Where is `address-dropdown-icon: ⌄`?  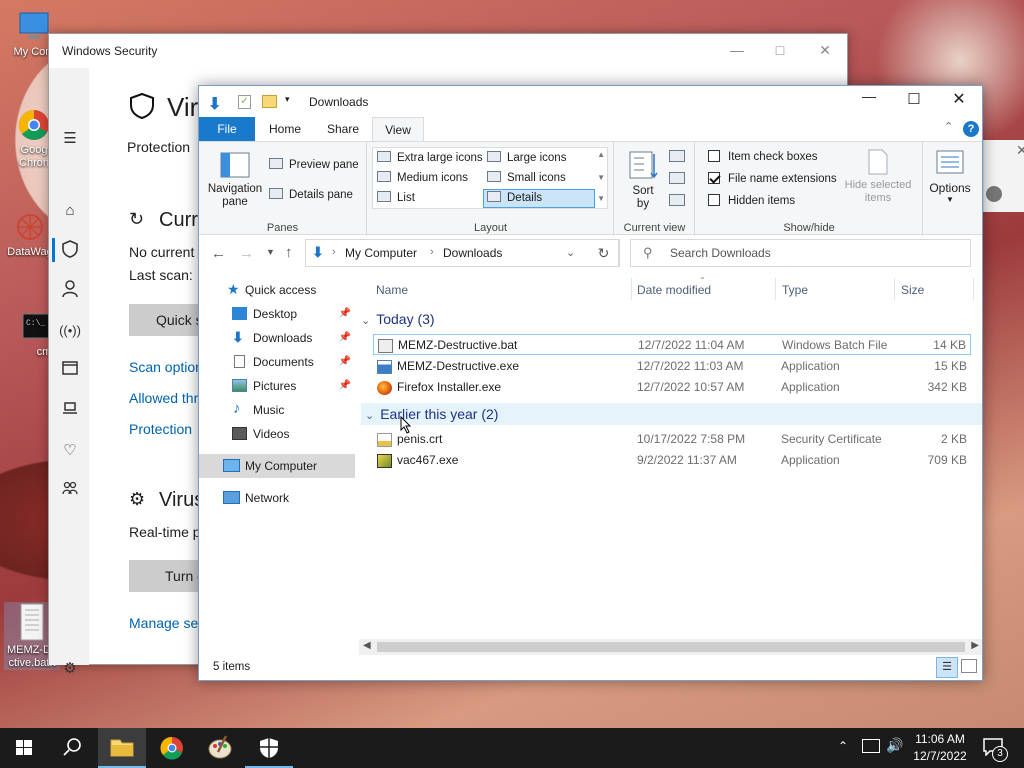 address-dropdown-icon: ⌄ is located at coordinates (570, 252).